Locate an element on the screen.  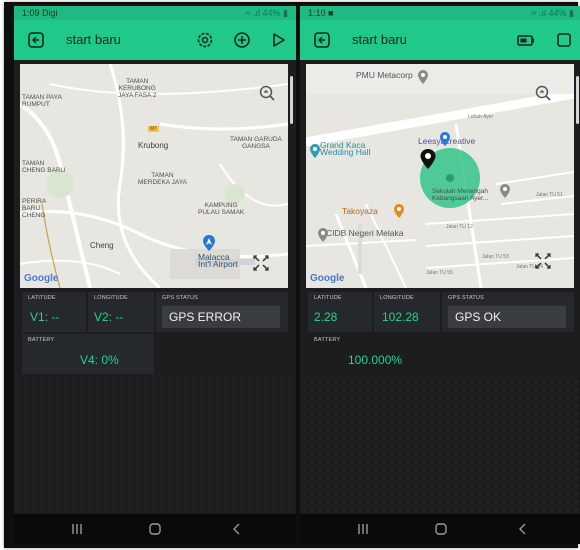
status-bar: 1:09 Digi ≈ .ıl 44% ▮ is located at coordinates (155, 13).